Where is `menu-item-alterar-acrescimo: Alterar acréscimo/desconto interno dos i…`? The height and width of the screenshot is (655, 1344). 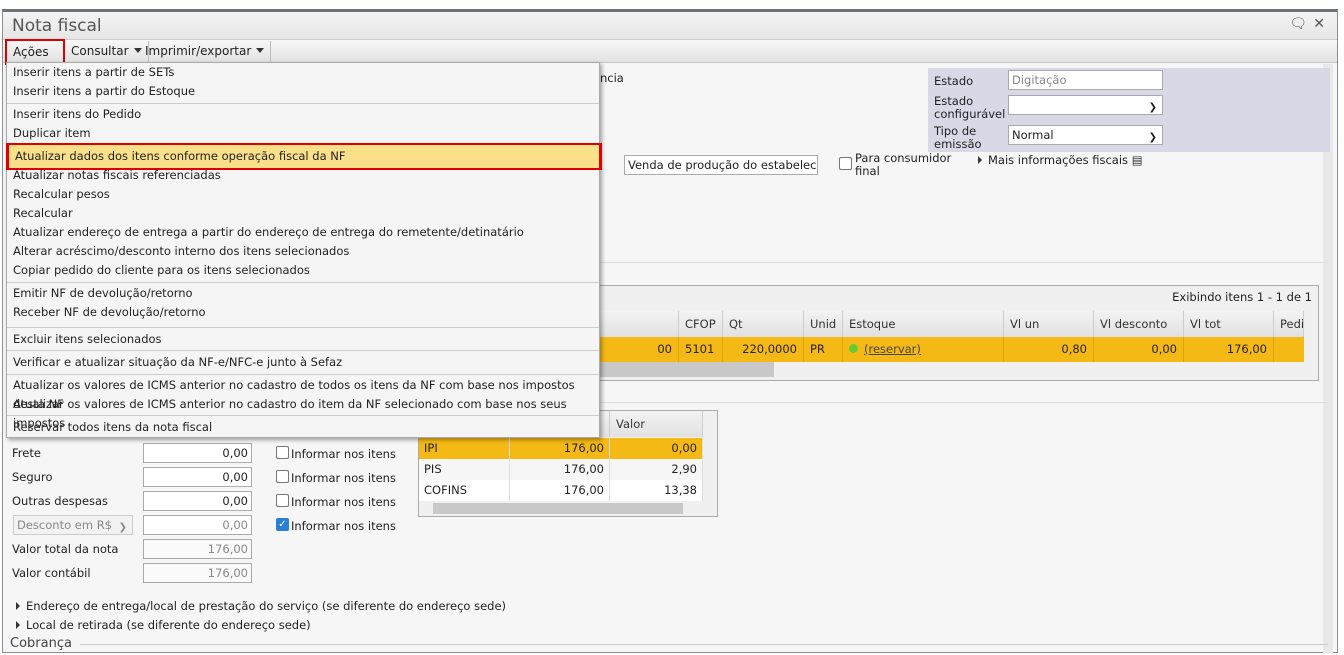
menu-item-alterar-acrescimo: Alterar acréscimo/desconto interno dos i… is located at coordinates (303, 251).